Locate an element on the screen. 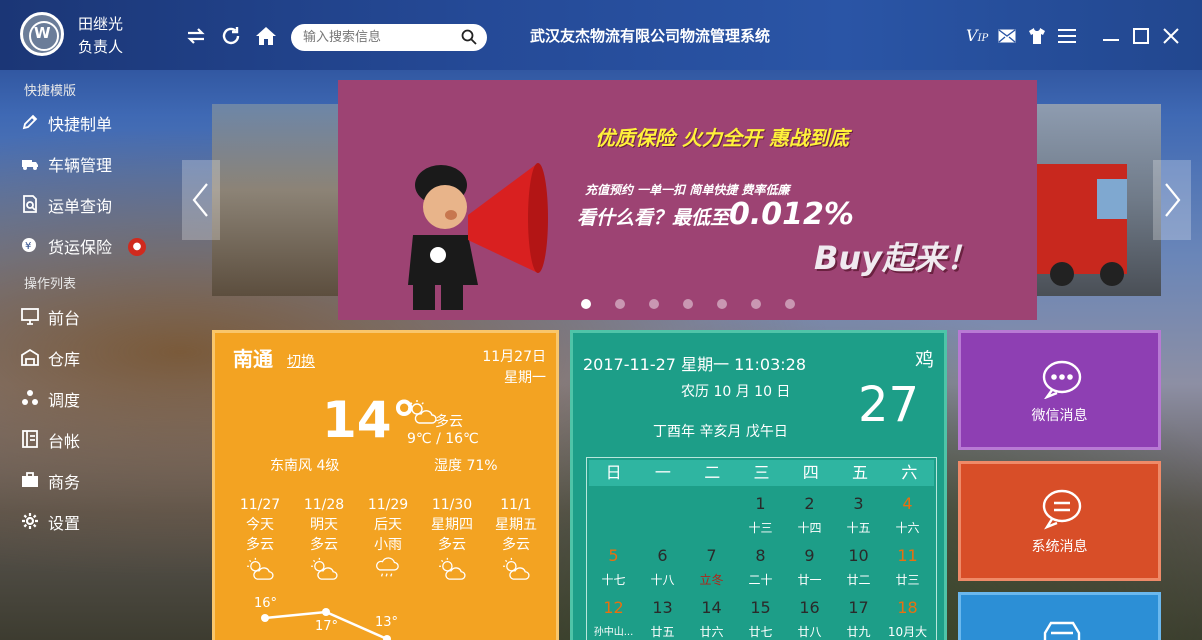 Image resolution: width=1202 pixels, height=640 pixels. sidebar-item-label: 商务 is located at coordinates (64, 482).